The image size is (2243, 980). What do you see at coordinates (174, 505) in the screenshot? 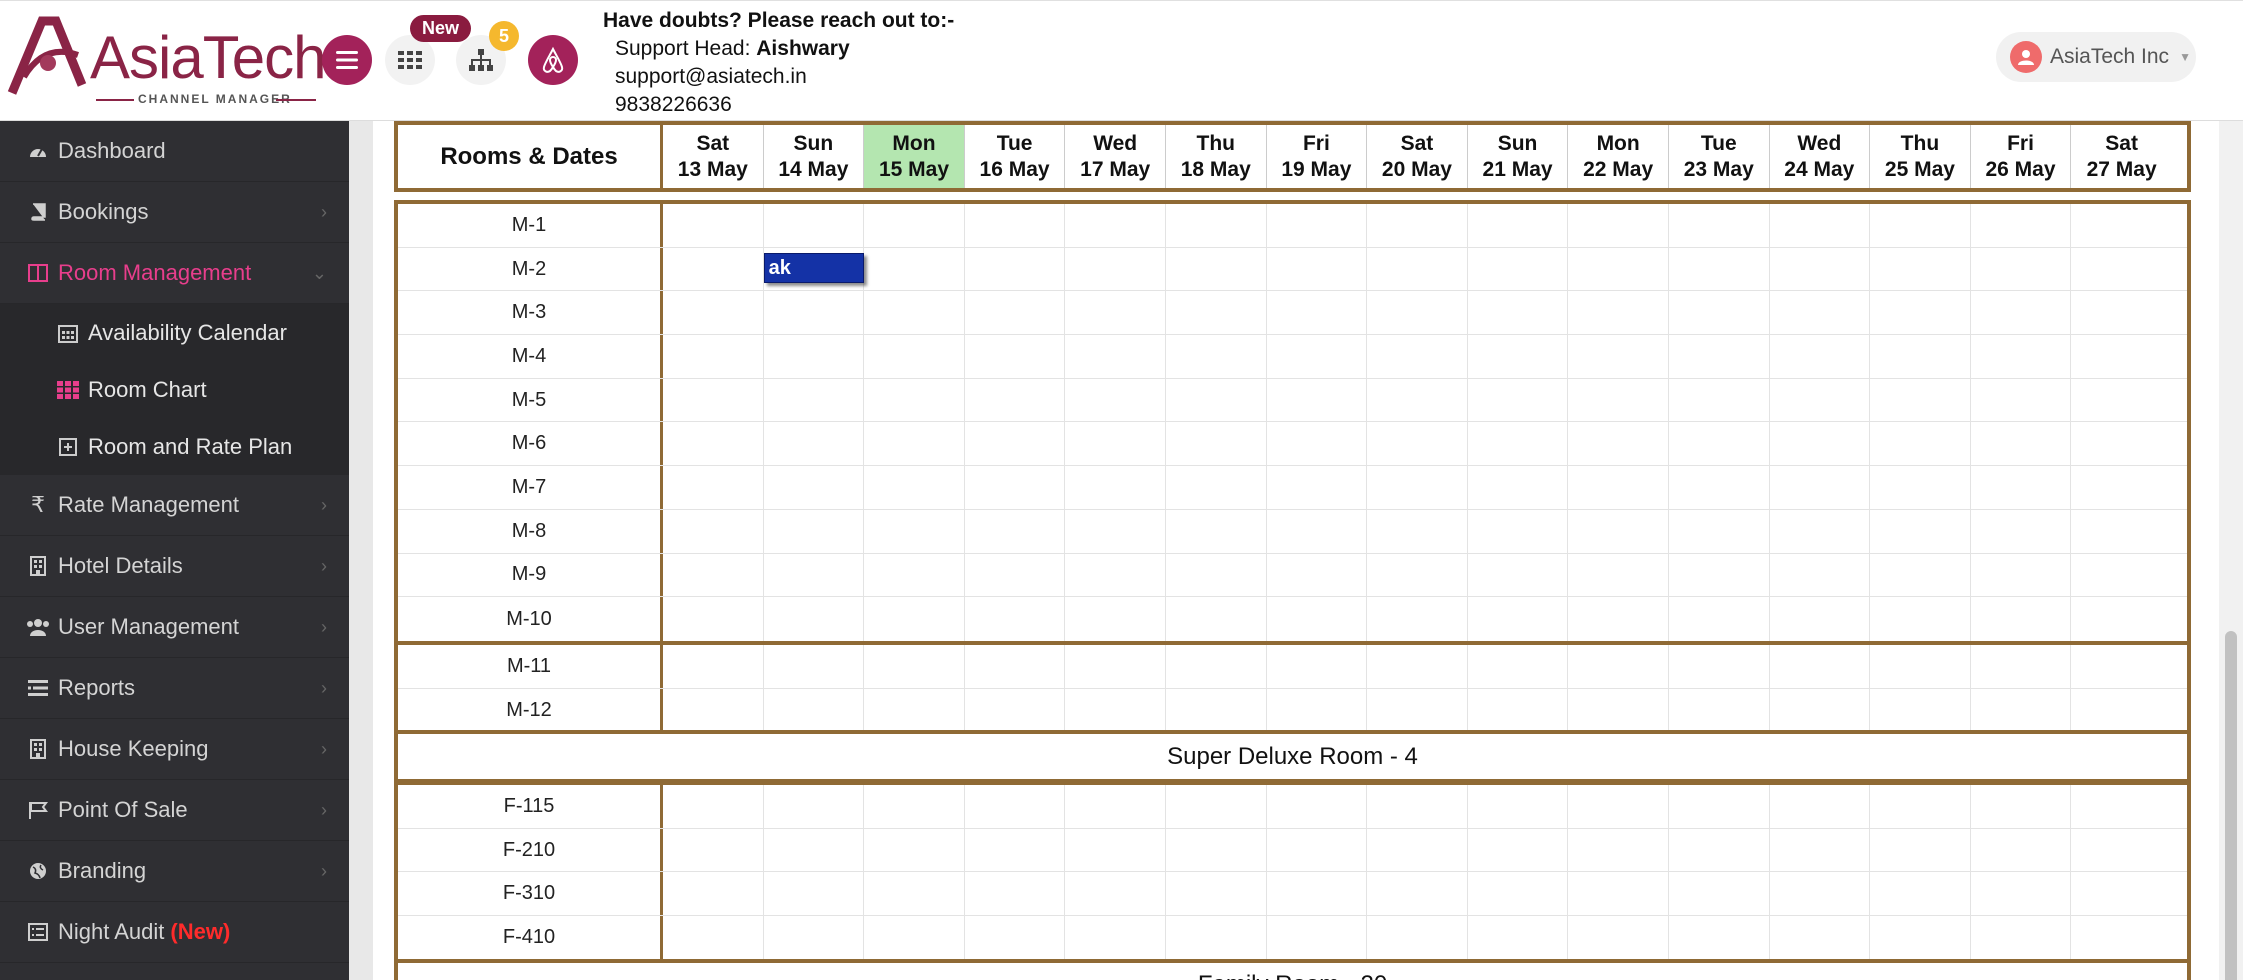
I see `sidebar-item-rate-management: ₹ Rate Management ›` at bounding box center [174, 505].